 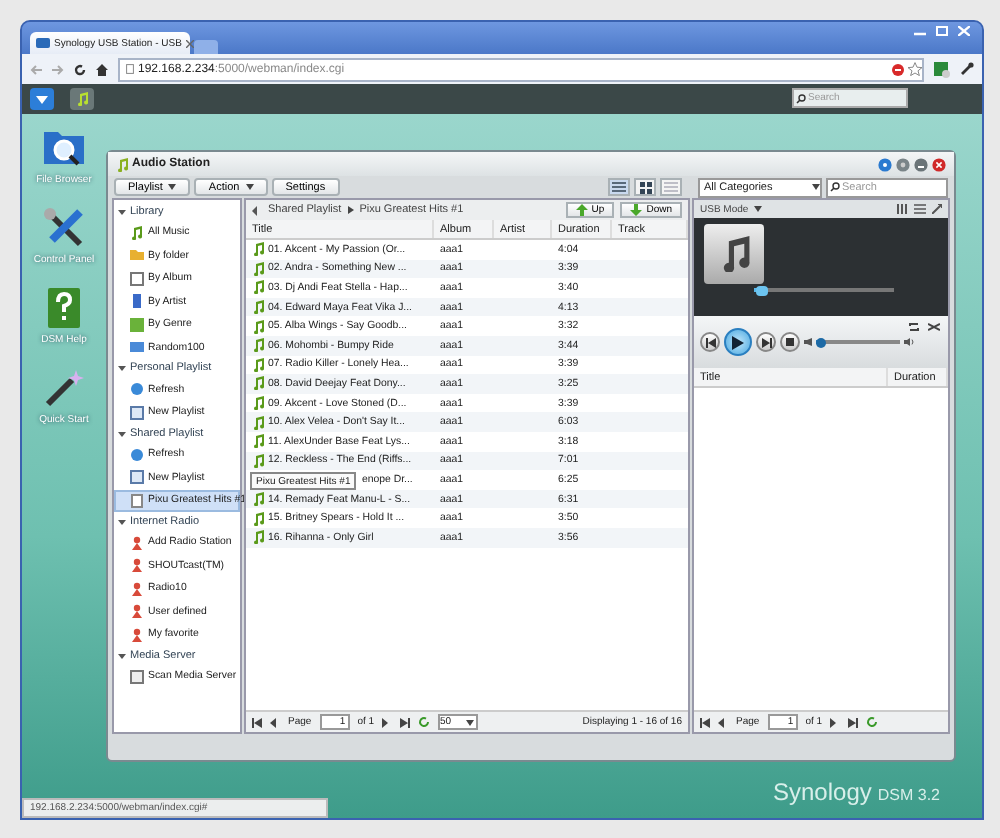 I want to click on next-button, so click(x=766, y=342).